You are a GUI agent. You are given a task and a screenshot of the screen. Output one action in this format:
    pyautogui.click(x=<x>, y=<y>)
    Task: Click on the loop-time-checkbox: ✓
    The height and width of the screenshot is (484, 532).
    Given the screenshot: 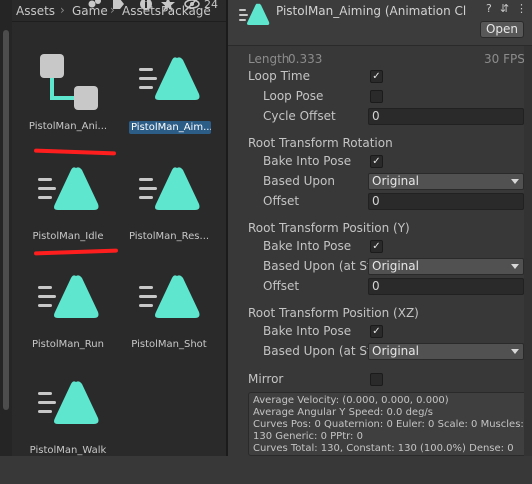 What is the action you would take?
    pyautogui.click(x=376, y=76)
    